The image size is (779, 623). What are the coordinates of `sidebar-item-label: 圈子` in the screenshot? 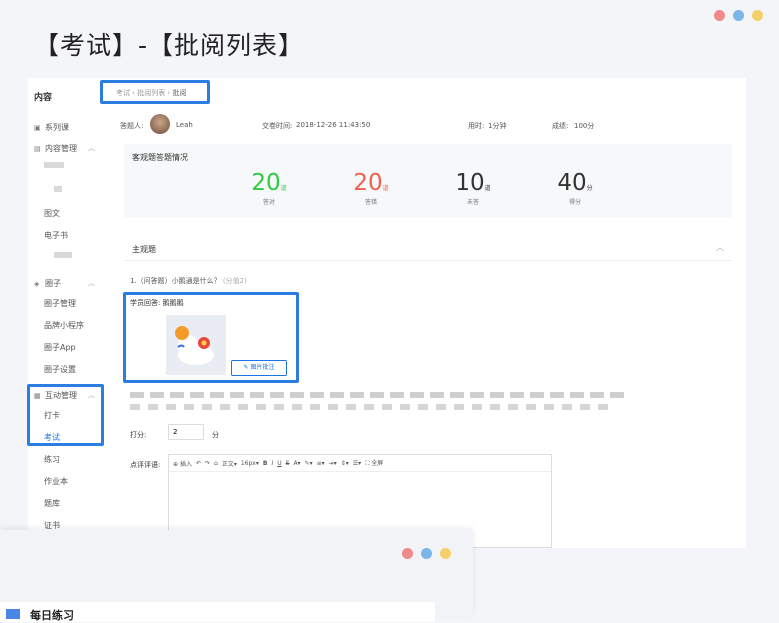 It's located at (53, 283).